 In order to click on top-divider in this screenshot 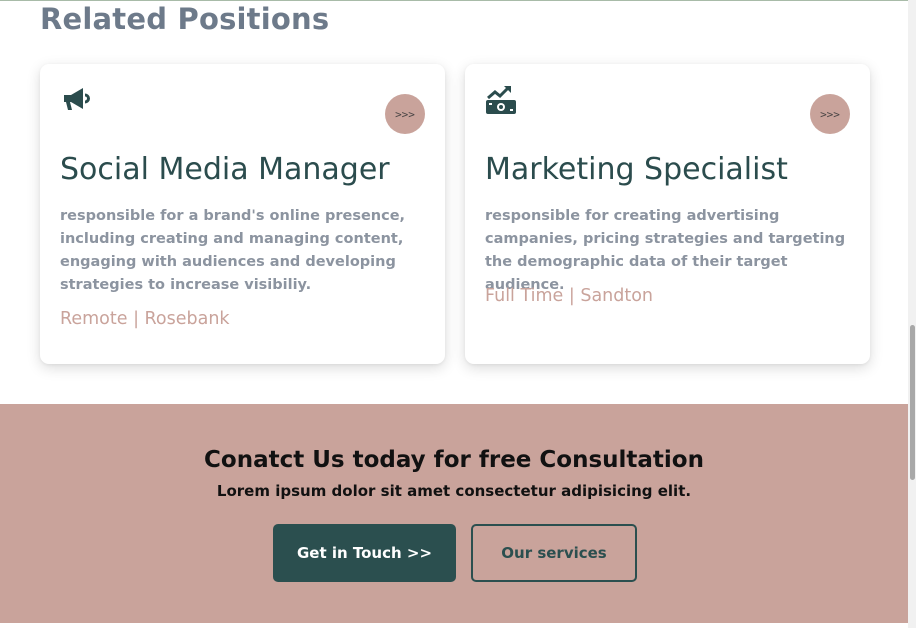, I will do `click(454, 0)`.